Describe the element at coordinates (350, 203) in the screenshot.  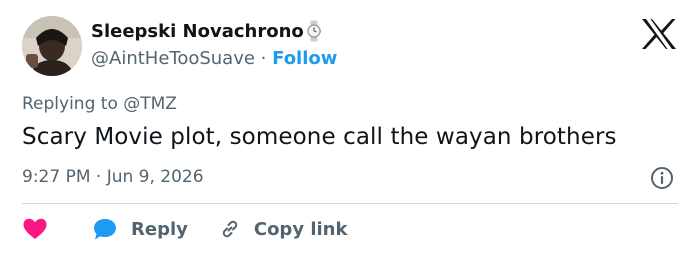
I see `divider` at that location.